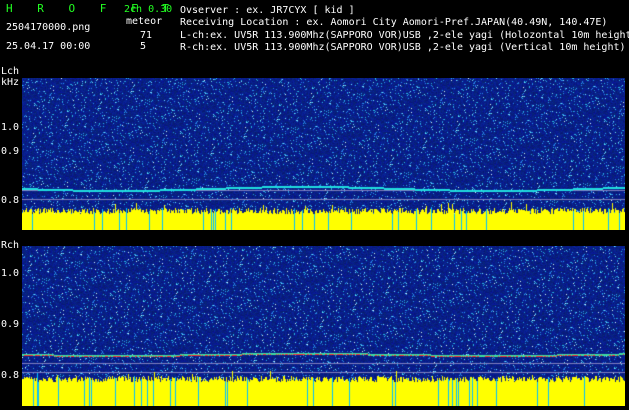 The width and height of the screenshot is (629, 410). What do you see at coordinates (144, 21) in the screenshot?
I see `type-label: meteor` at bounding box center [144, 21].